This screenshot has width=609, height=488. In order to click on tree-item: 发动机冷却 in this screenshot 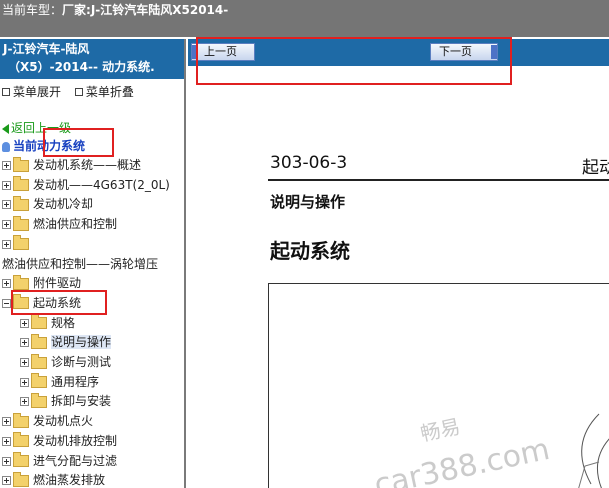, I will do `click(47, 204)`.